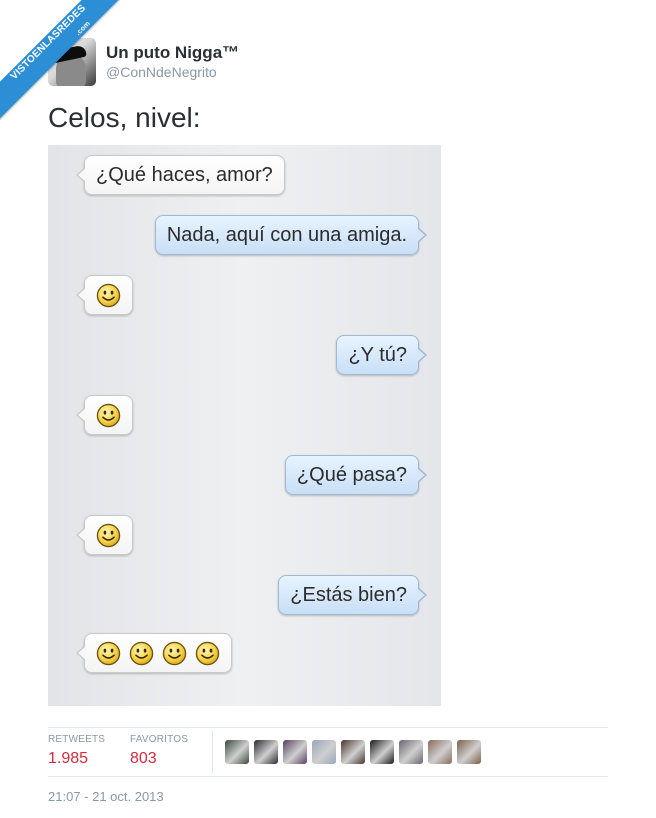 This screenshot has height=818, width=656. What do you see at coordinates (83, 29) in the screenshot?
I see `watermark-suffix: .com` at bounding box center [83, 29].